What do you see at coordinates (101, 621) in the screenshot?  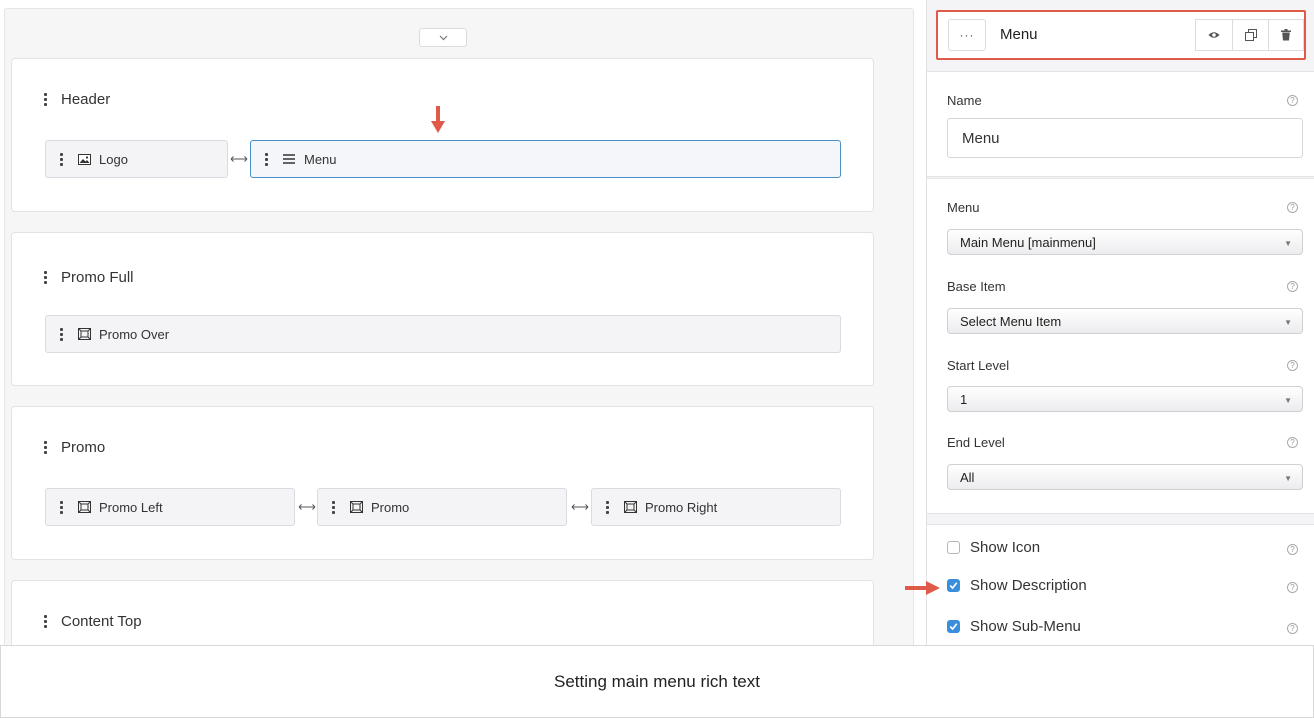 I see `section-title-text: Content Top` at bounding box center [101, 621].